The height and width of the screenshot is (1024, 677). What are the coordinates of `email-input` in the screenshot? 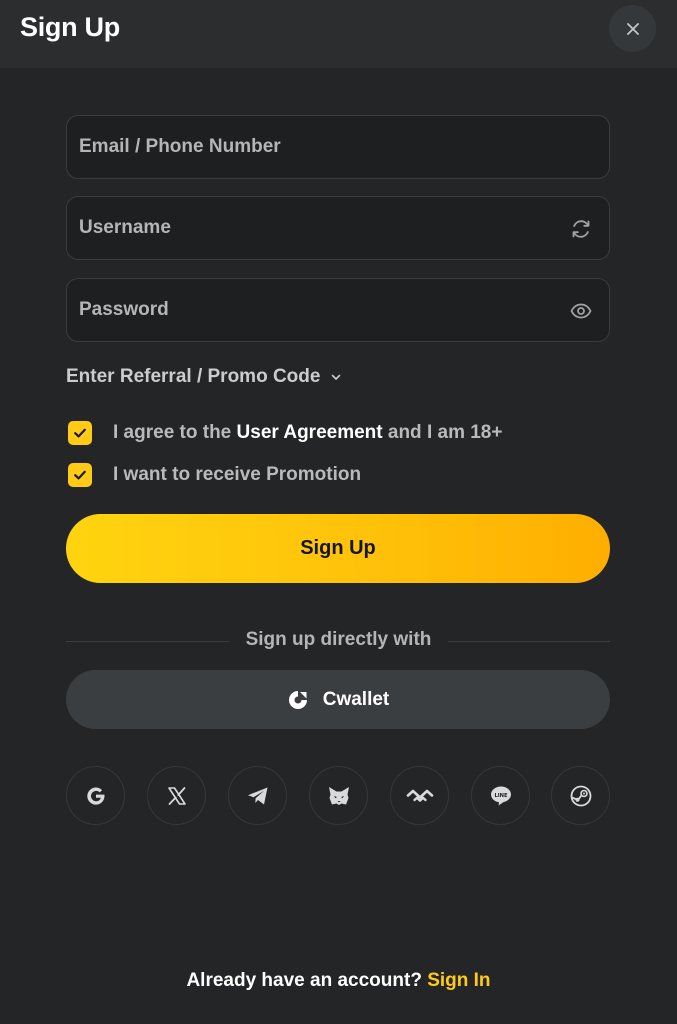 It's located at (314, 147).